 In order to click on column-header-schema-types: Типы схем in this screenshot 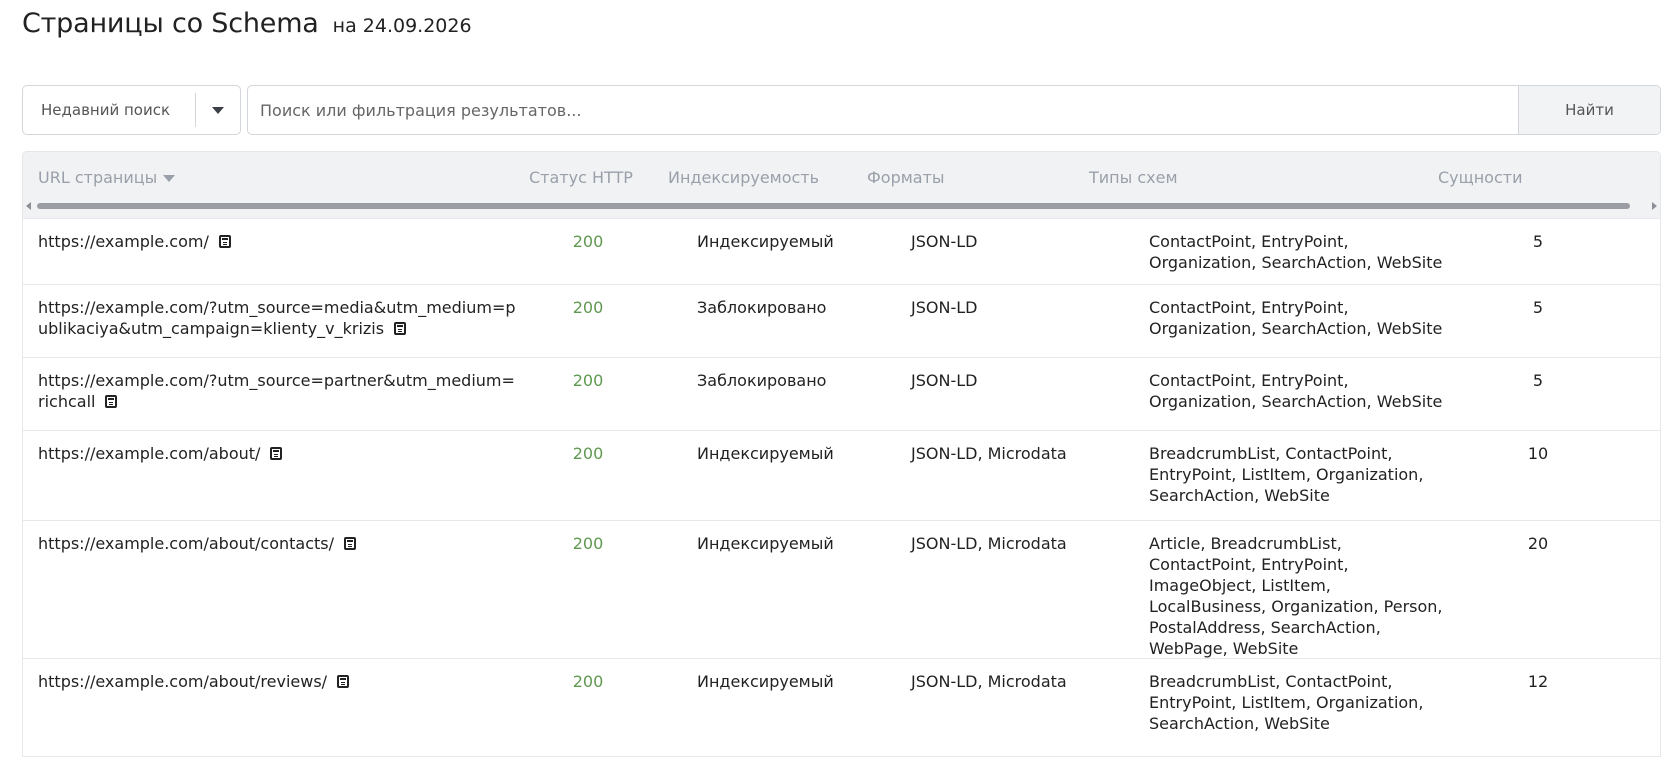, I will do `click(1133, 177)`.